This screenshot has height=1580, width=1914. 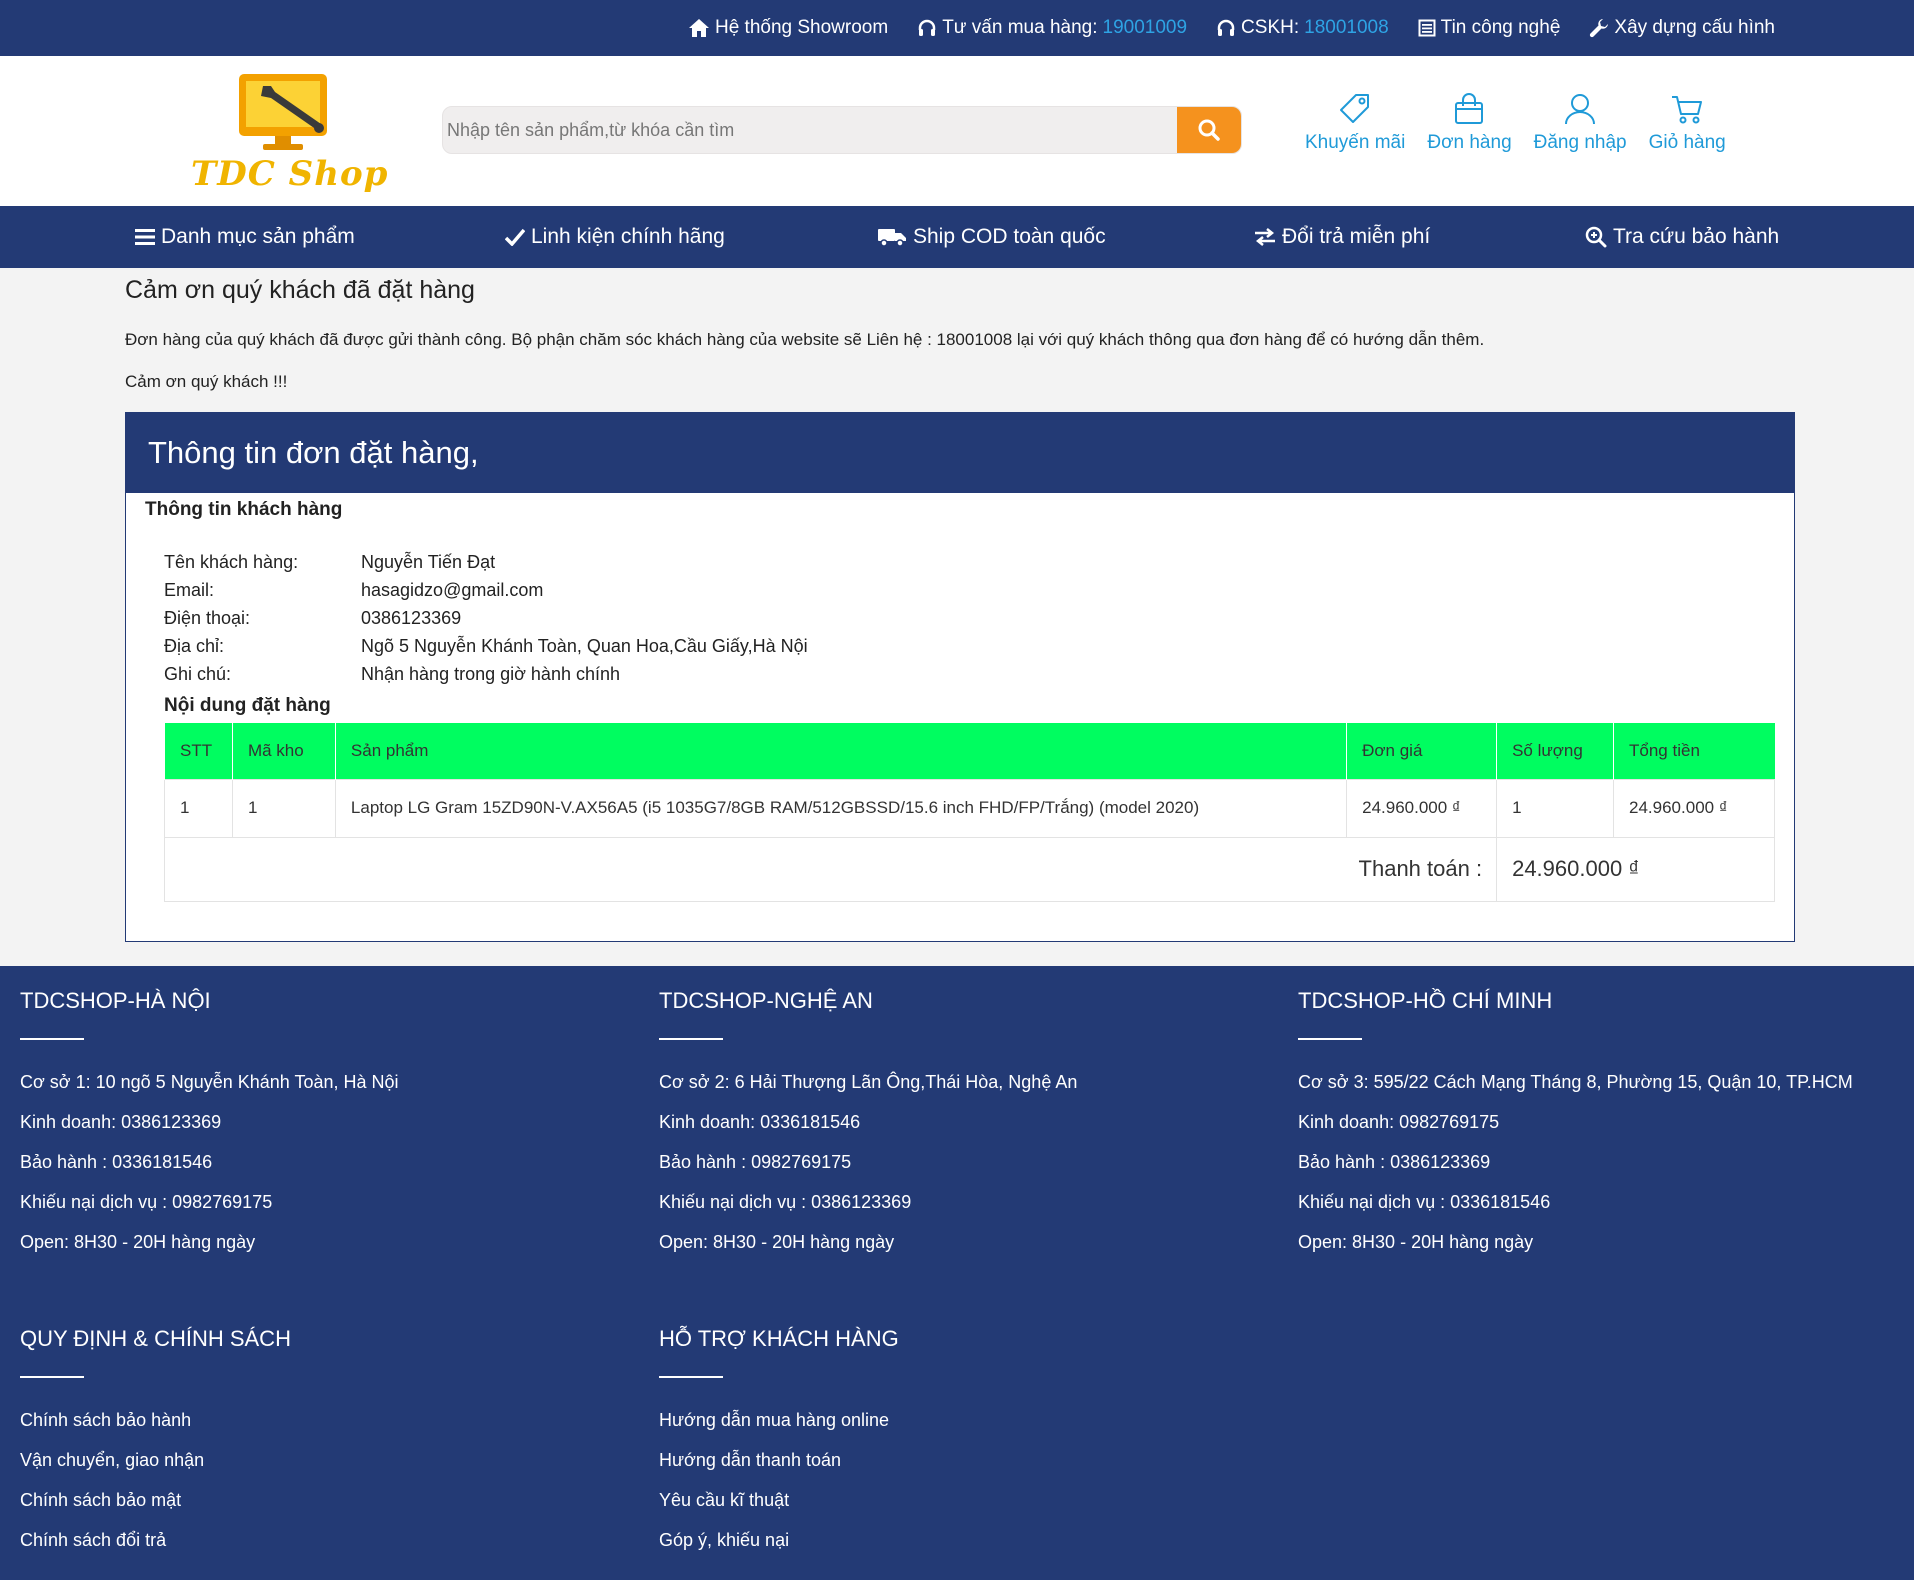 I want to click on promo-label: Khuyến mãi, so click(x=1355, y=142).